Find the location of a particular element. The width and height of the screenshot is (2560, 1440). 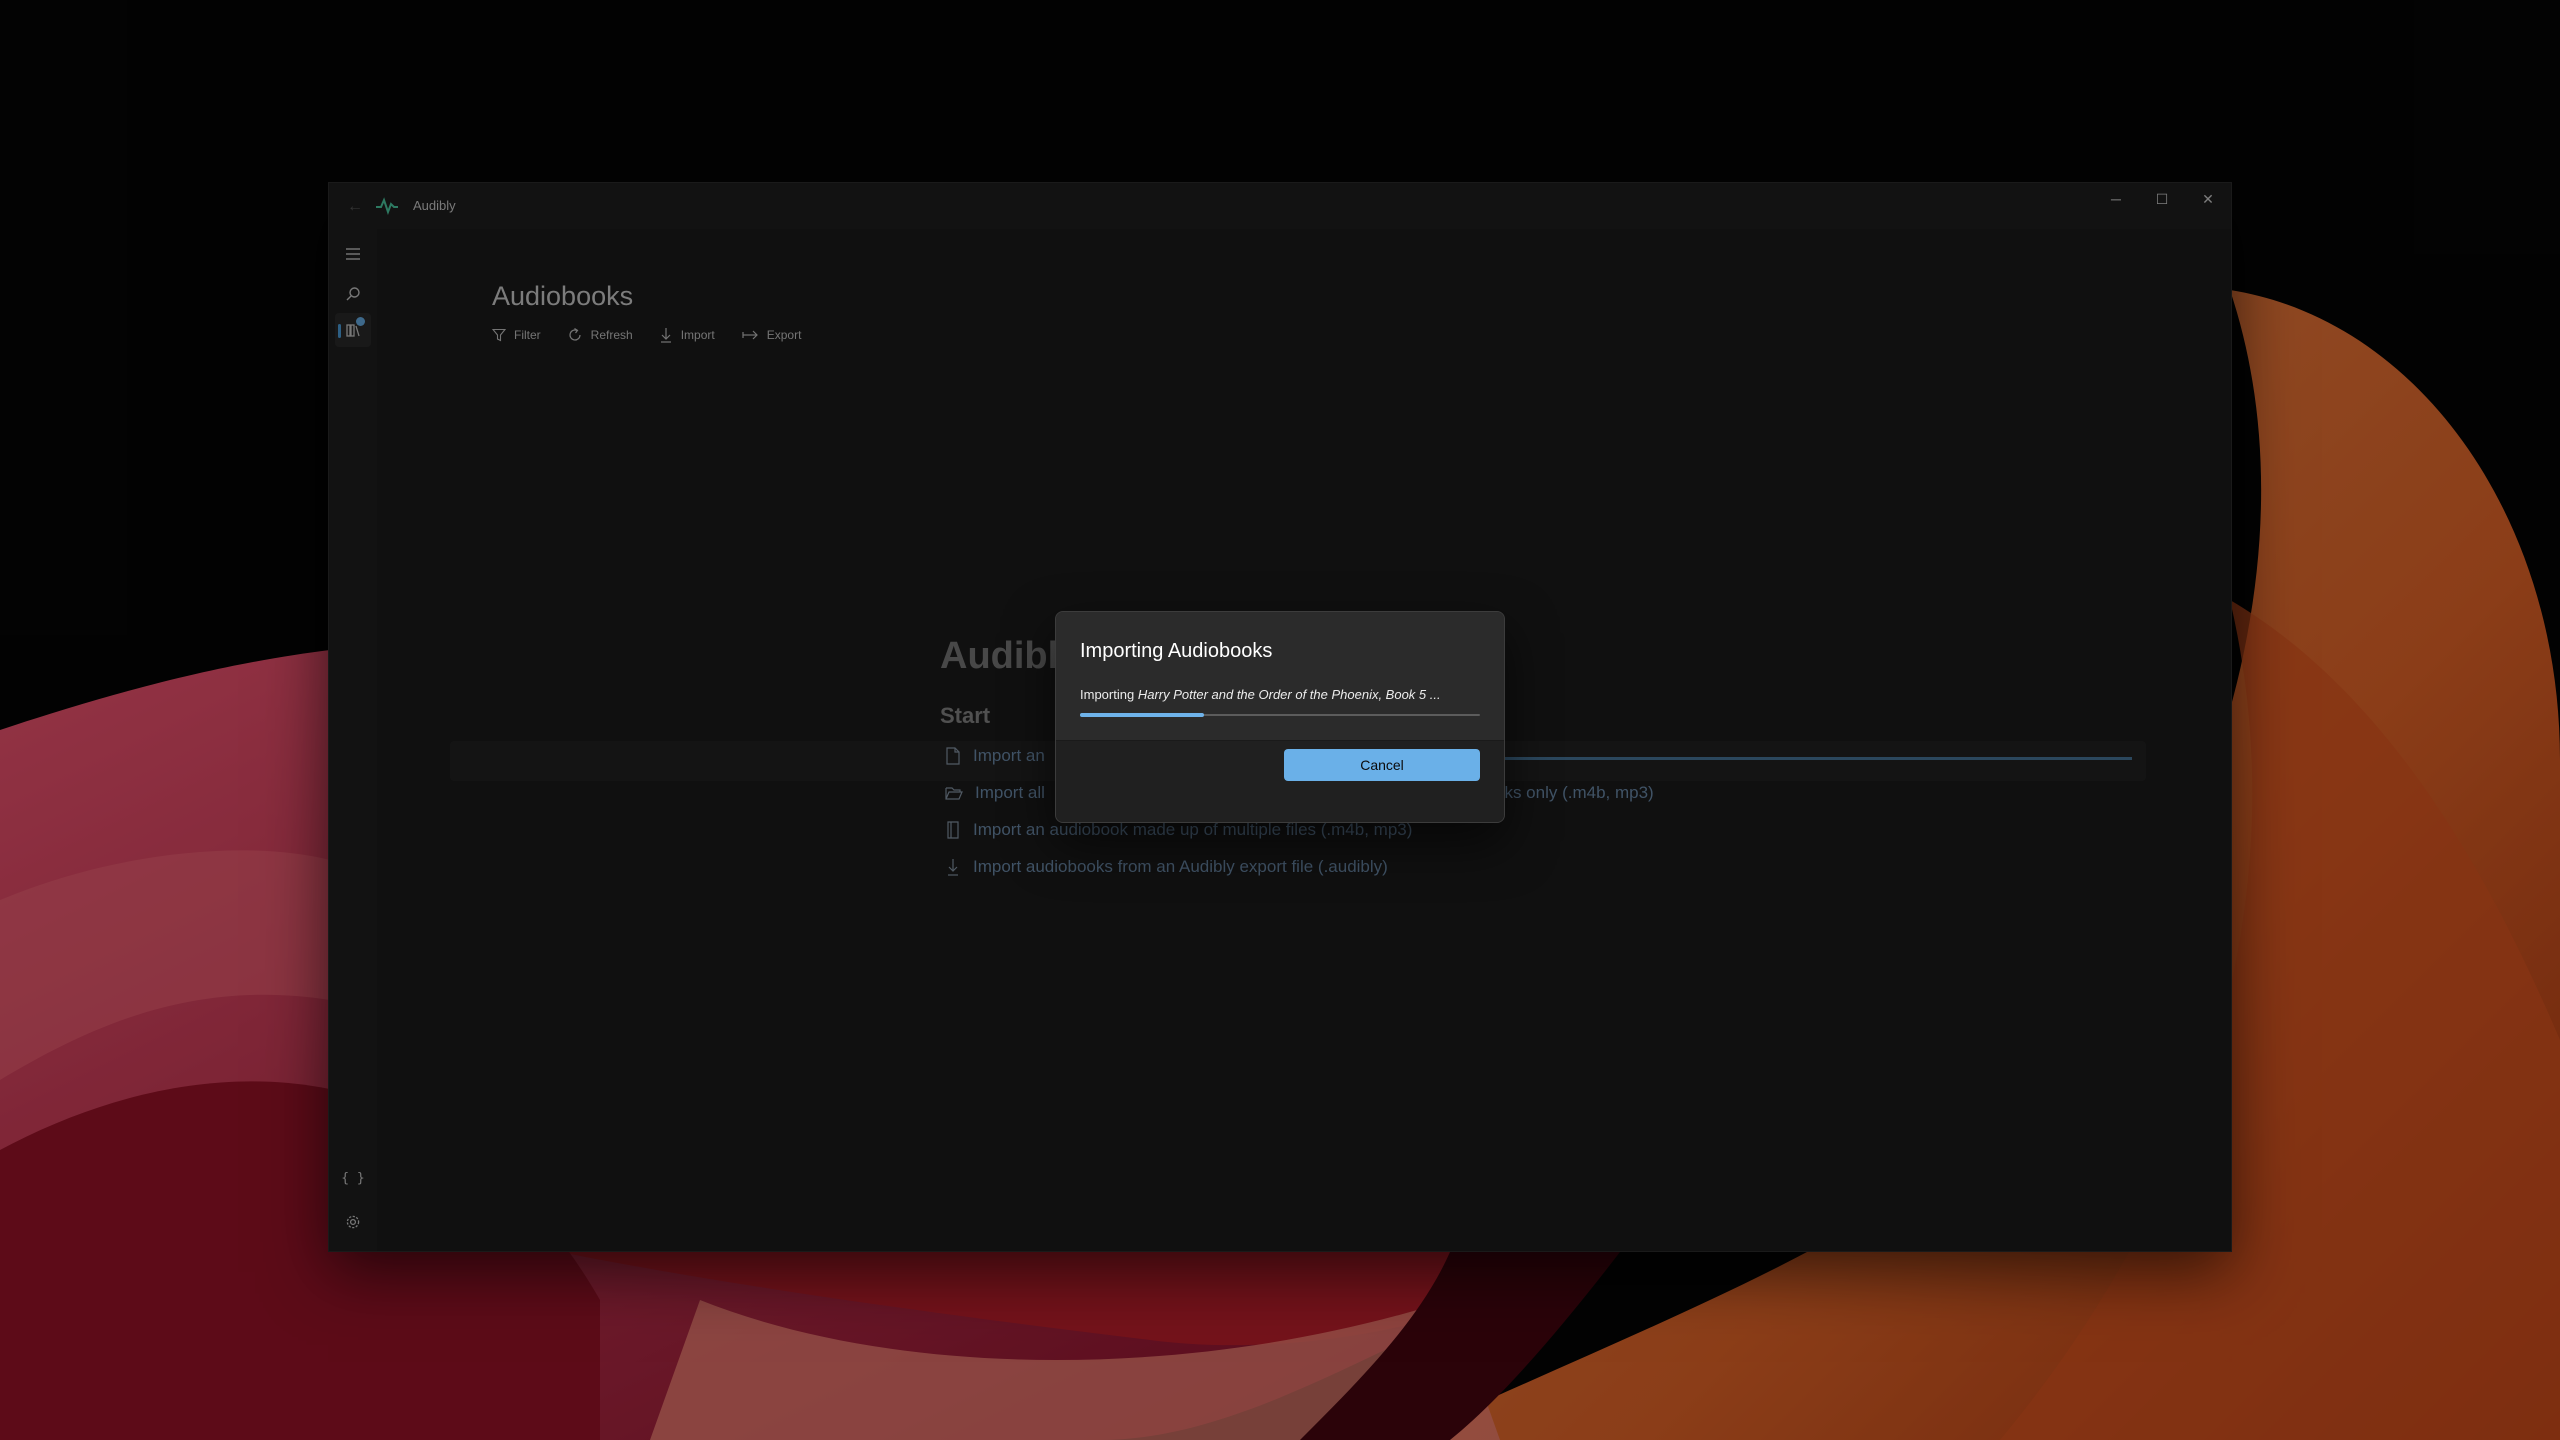

dialog-title: Importing Audiobooks is located at coordinates (1176, 651).